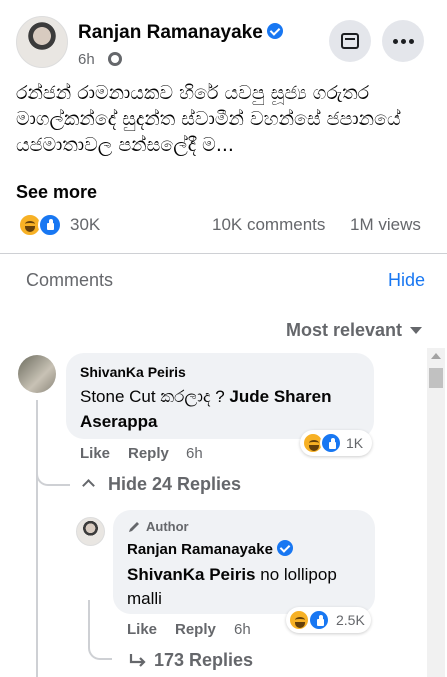 The width and height of the screenshot is (447, 677). Describe the element at coordinates (191, 574) in the screenshot. I see `reply-mention: ShivanKa Peiris` at that location.